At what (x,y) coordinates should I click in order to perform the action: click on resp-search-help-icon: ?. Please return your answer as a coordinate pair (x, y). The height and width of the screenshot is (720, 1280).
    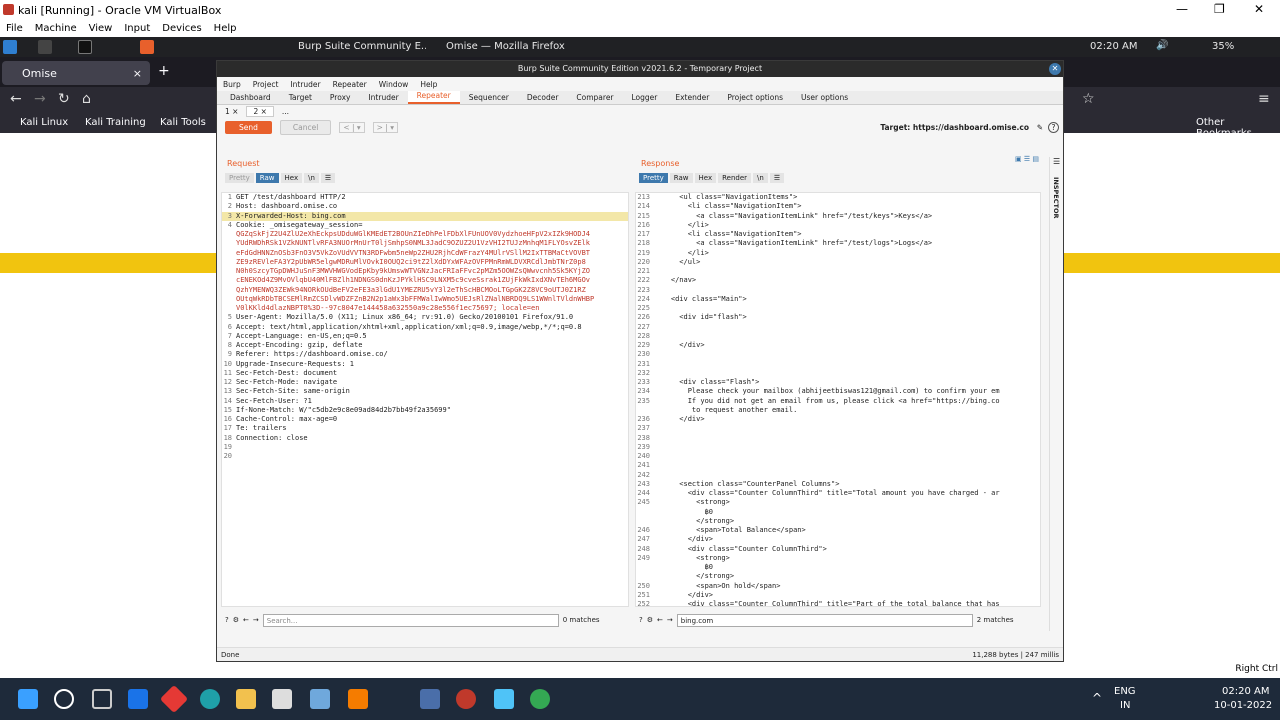
    Looking at the image, I should click on (641, 620).